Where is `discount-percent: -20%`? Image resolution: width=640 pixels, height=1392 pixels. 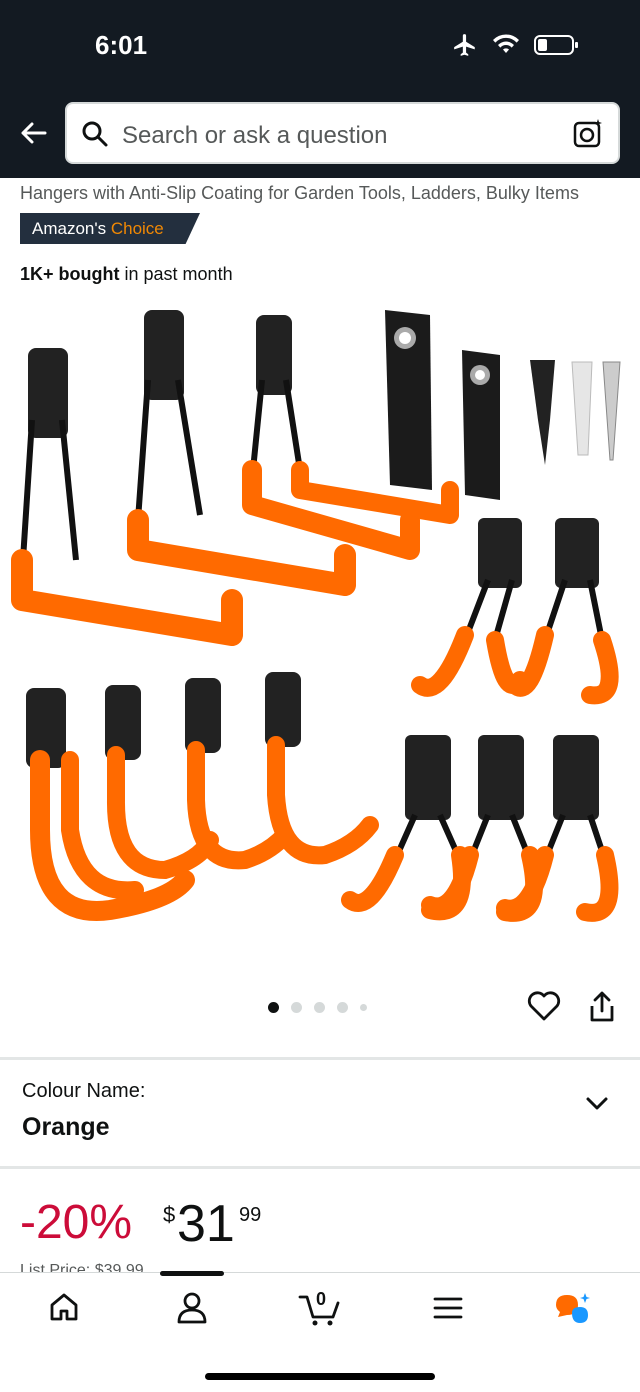
discount-percent: -20% is located at coordinates (76, 1222).